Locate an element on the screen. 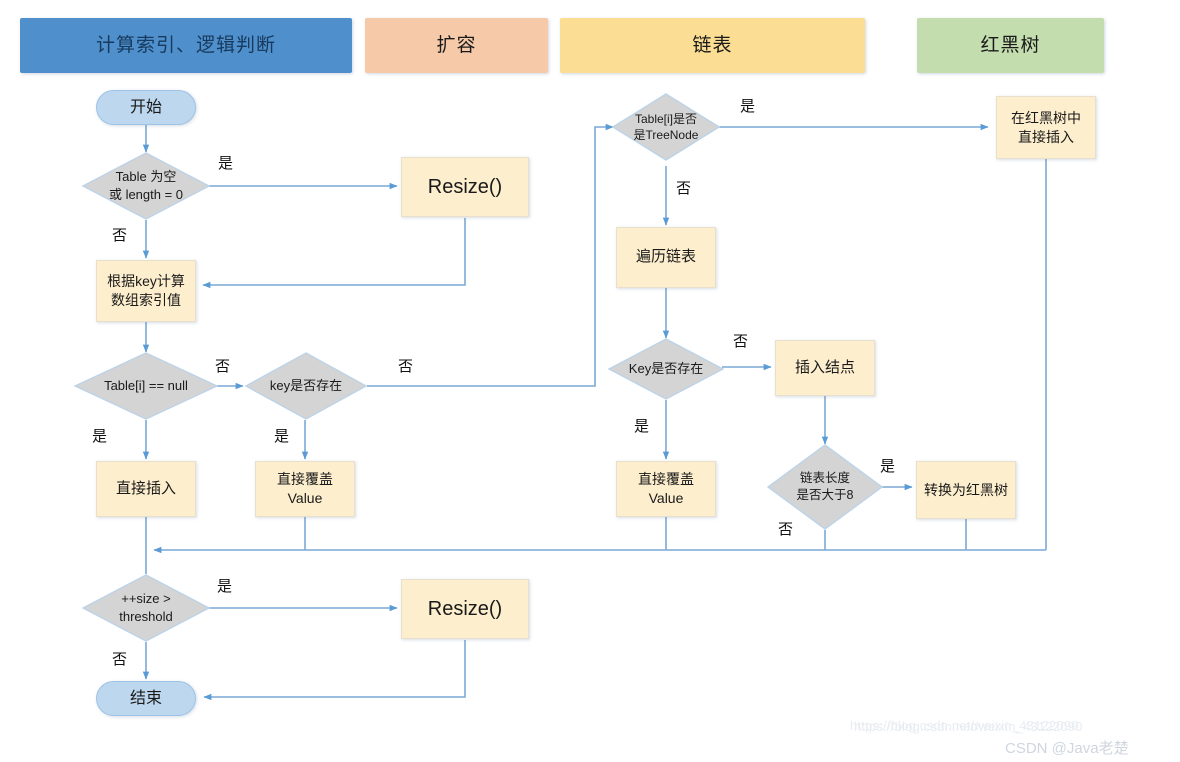 The width and height of the screenshot is (1180, 762). node-is-treenode: Table[i]是否 是TreeNode is located at coordinates (666, 127).